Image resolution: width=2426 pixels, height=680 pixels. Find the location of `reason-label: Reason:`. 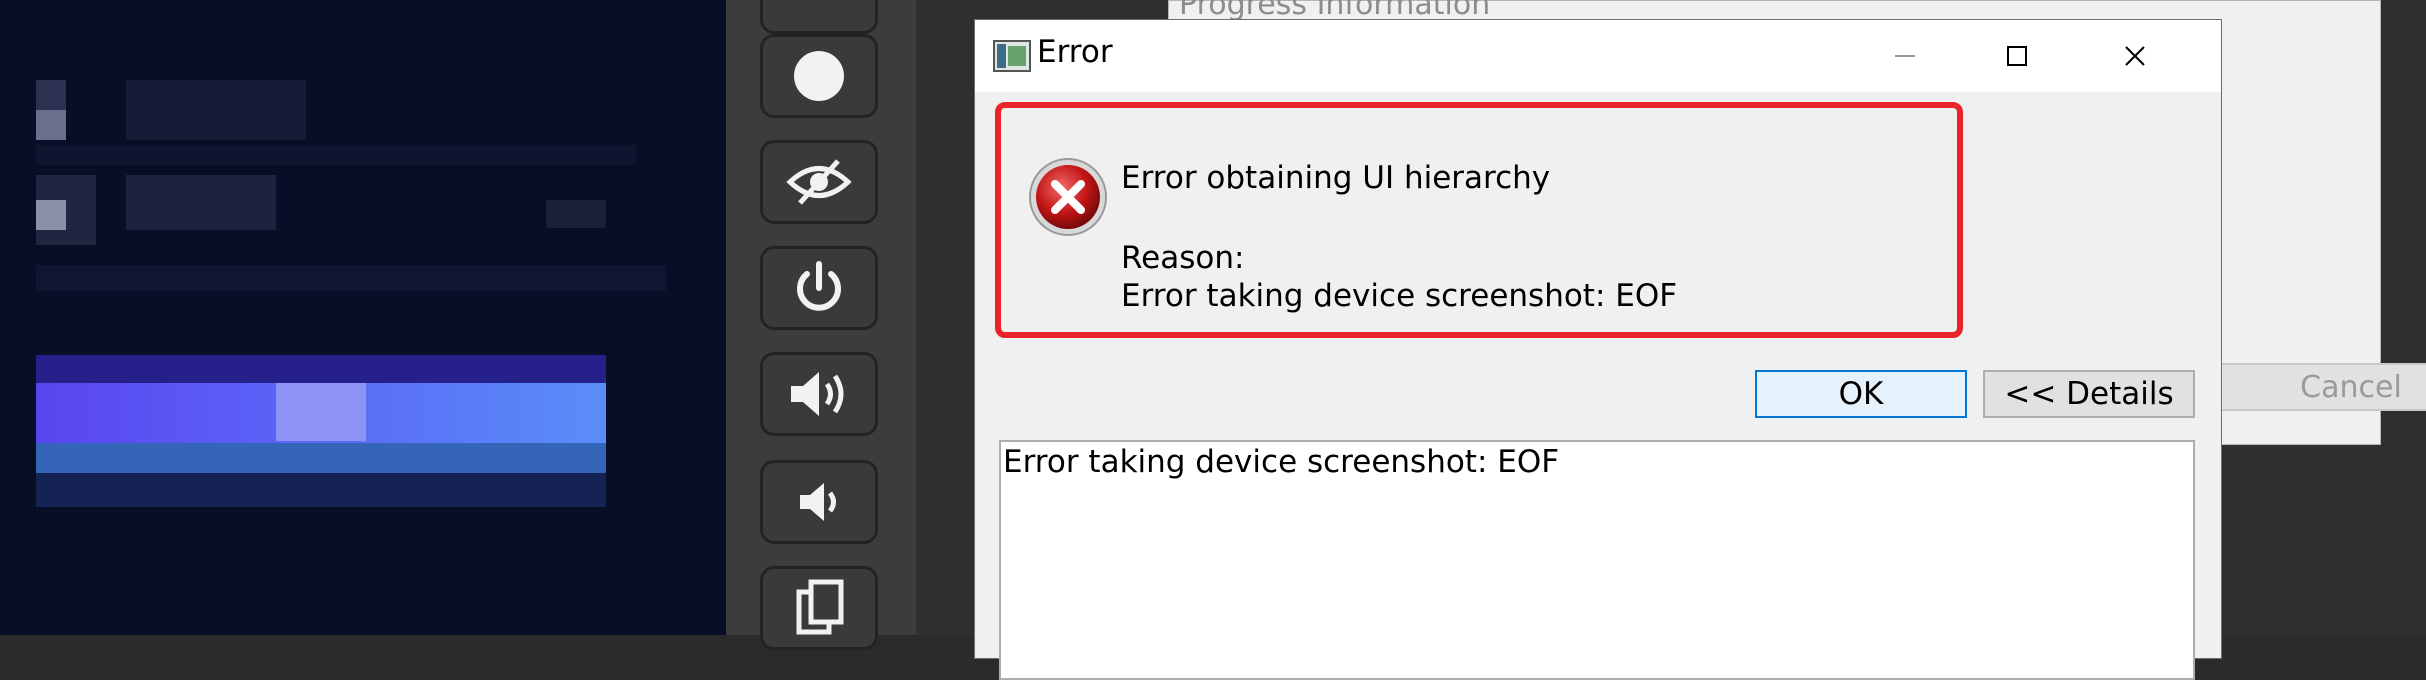

reason-label: Reason: is located at coordinates (1183, 258).